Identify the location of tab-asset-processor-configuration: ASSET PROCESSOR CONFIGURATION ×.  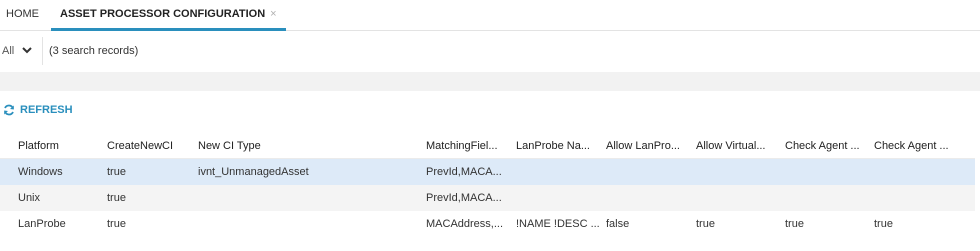
(168, 15).